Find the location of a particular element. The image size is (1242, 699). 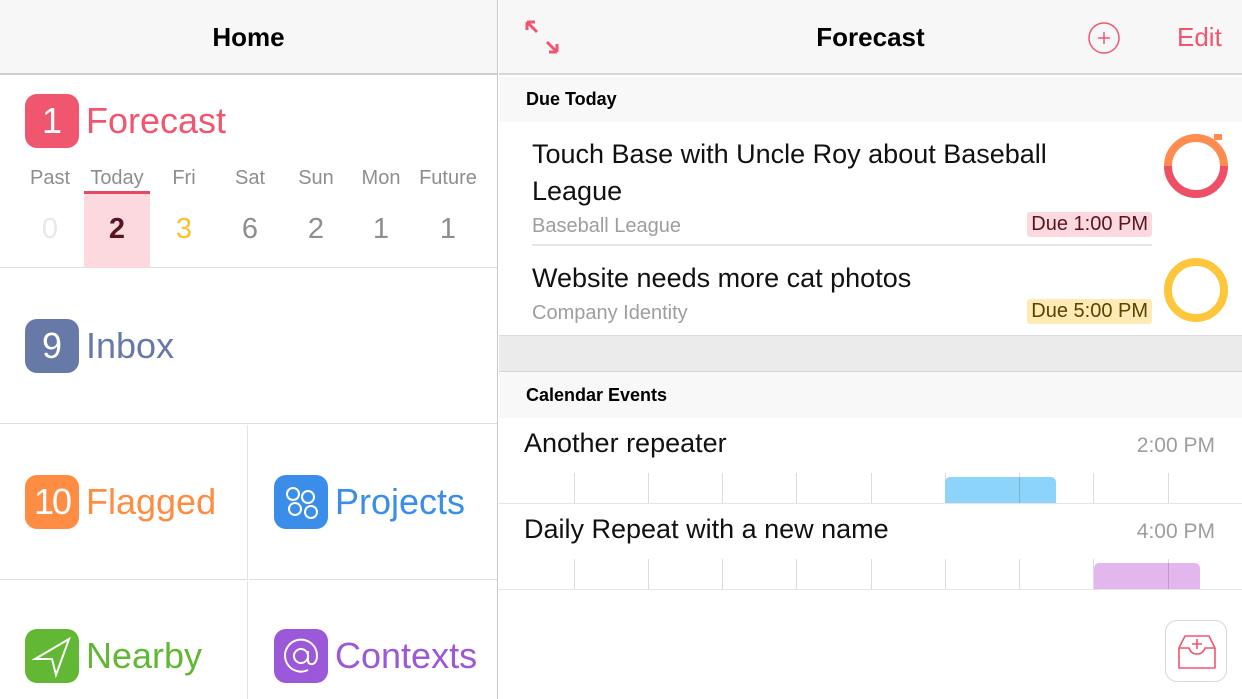

home-navbar: Home is located at coordinates (248, 37).